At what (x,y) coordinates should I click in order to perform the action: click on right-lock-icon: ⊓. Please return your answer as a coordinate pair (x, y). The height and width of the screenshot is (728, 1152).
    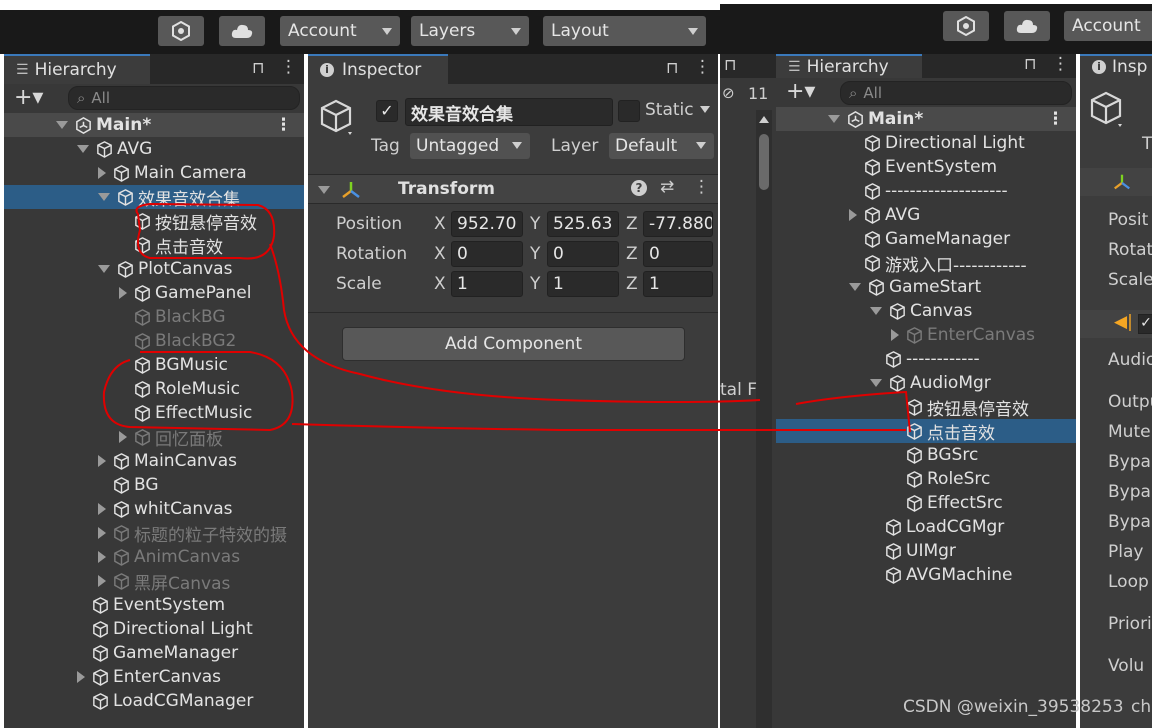
    Looking at the image, I should click on (1030, 63).